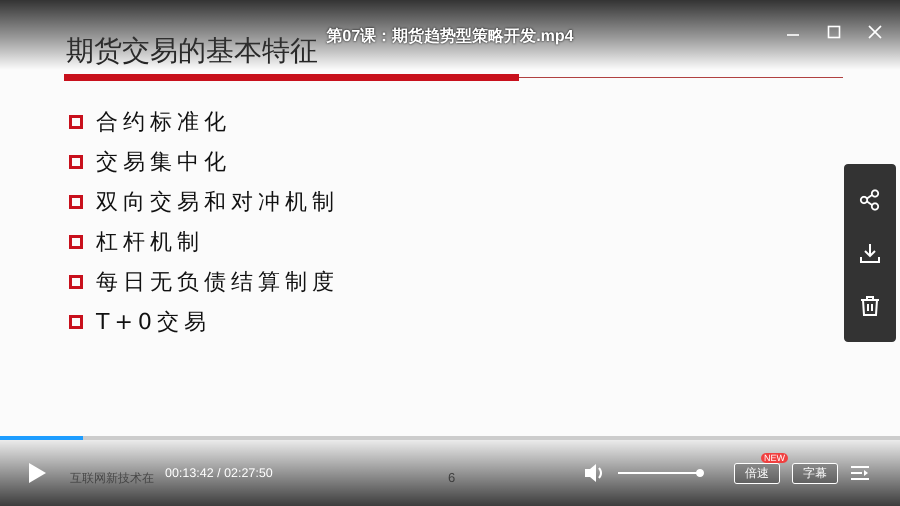  I want to click on video-title: 第07课：期货趋势型策略开发.mp4, so click(450, 36).